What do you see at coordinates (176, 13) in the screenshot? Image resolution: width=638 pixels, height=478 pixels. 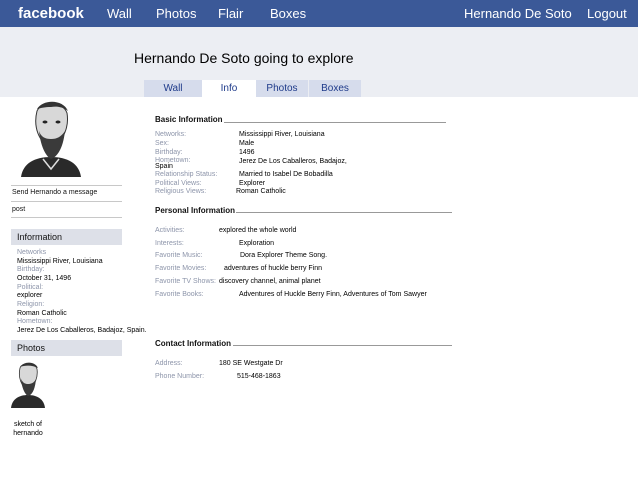 I see `nav-photos: Photos` at bounding box center [176, 13].